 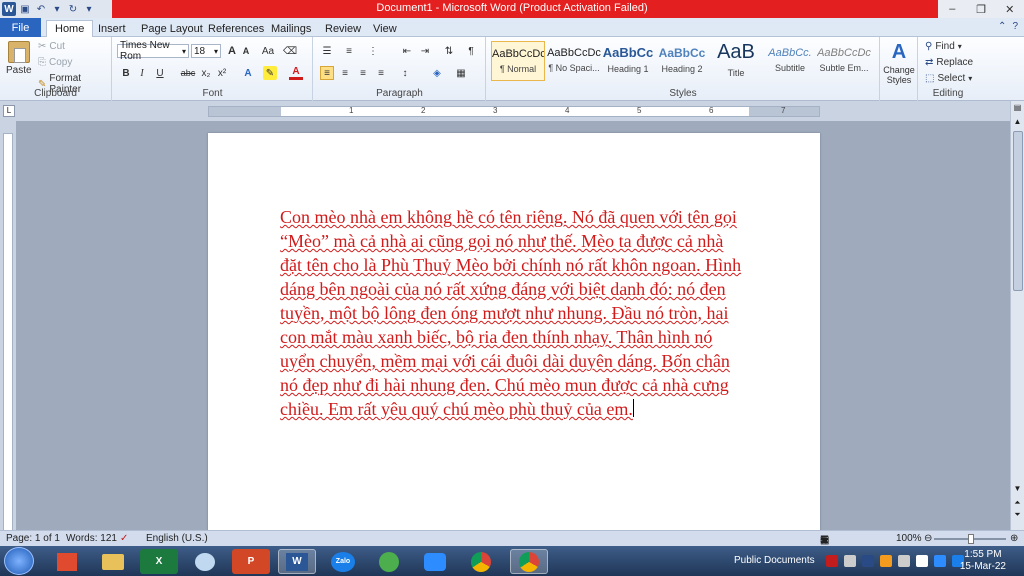 I want to click on taskbar-zalo: Zalo, so click(x=343, y=561).